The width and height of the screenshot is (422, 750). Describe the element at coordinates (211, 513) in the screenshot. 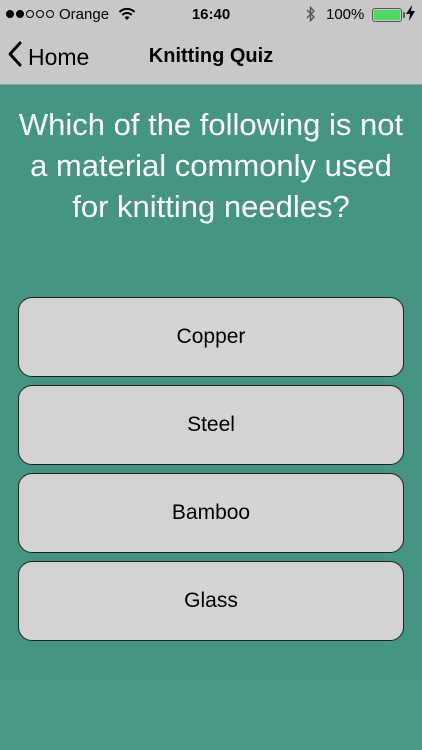

I see `answer-button-3: Bamboo` at that location.